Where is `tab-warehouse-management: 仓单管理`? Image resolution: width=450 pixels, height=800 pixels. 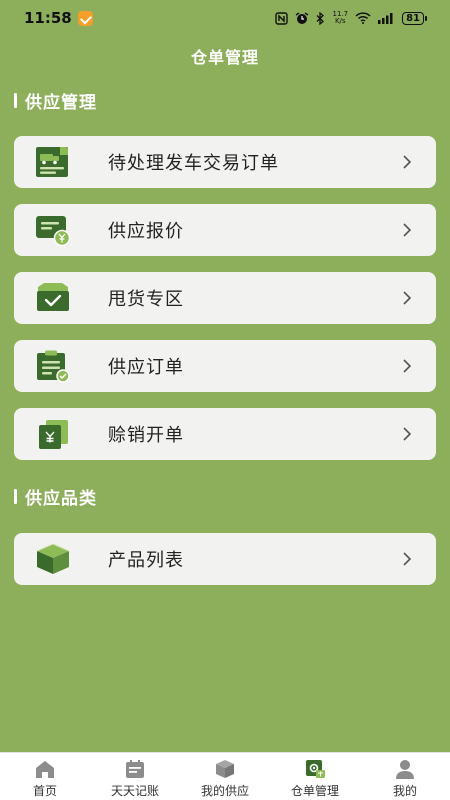 tab-warehouse-management: 仓单管理 is located at coordinates (315, 776).